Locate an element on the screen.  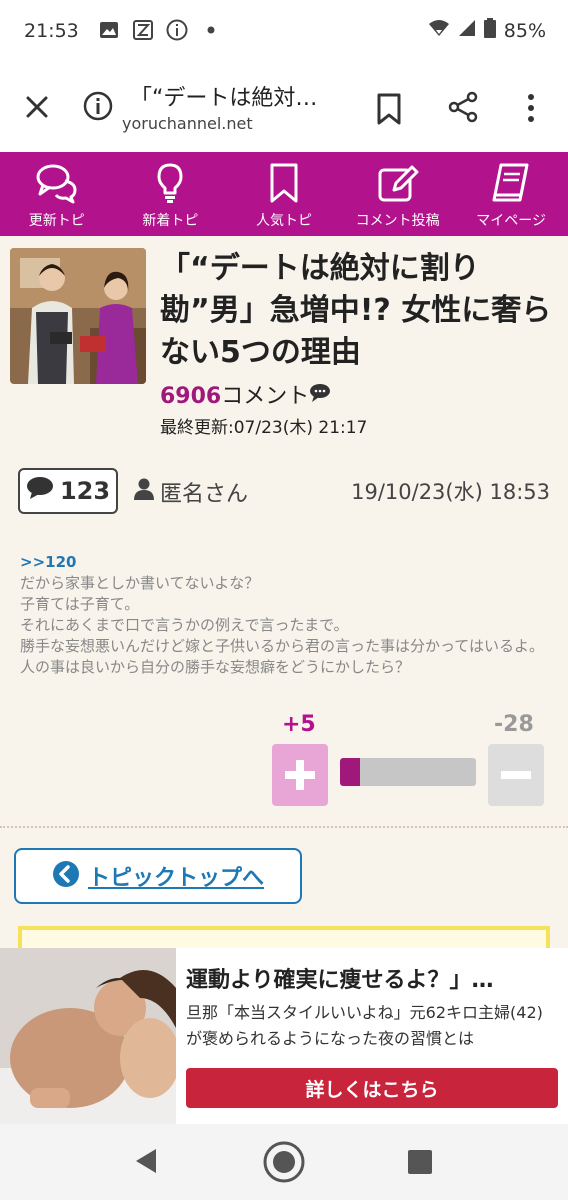
author-name: 匿名さん is located at coordinates (204, 494).